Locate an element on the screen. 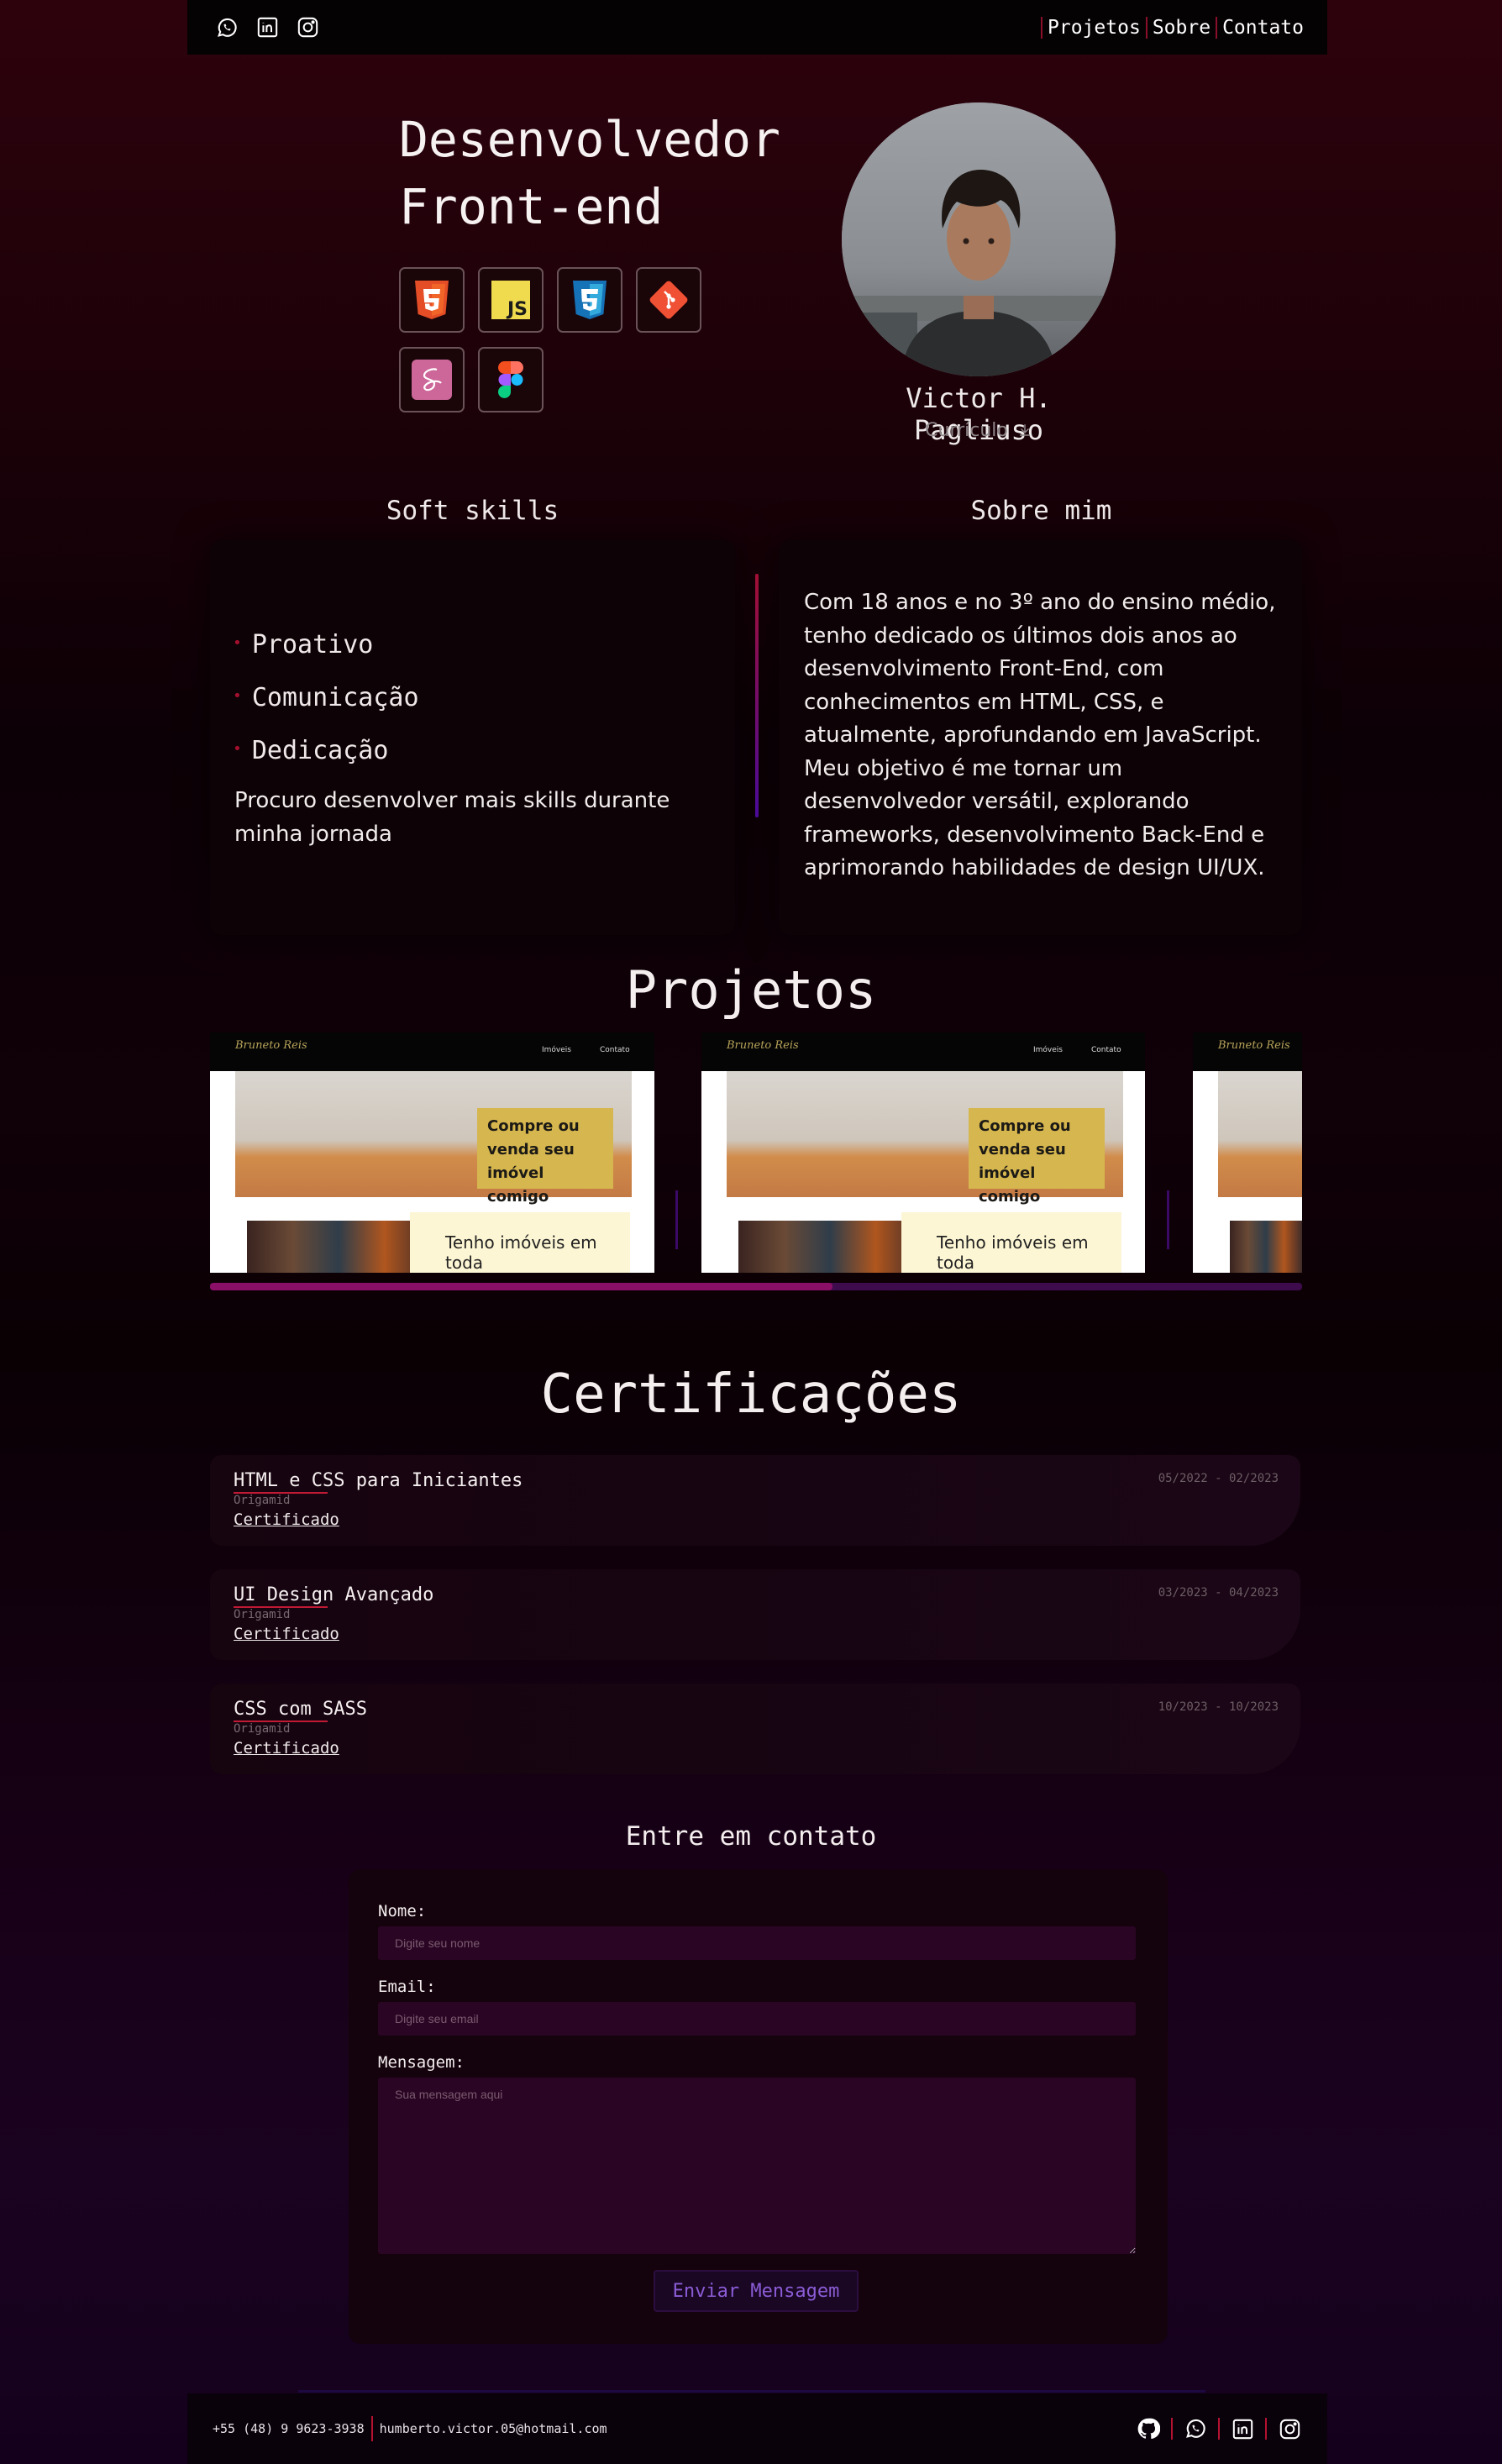 The height and width of the screenshot is (2464, 1502). cv-label: Currículo is located at coordinates (967, 430).